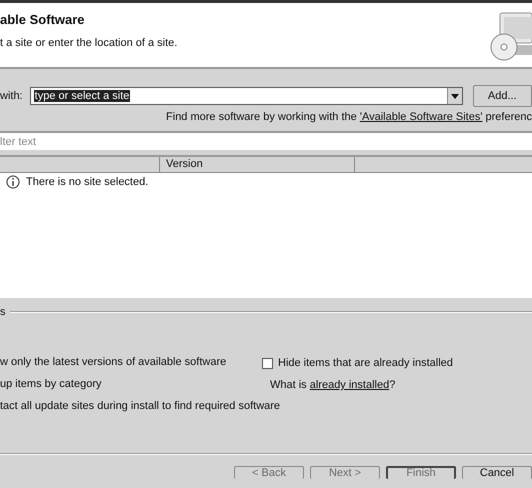 The height and width of the screenshot is (488, 532). What do you see at coordinates (113, 363) in the screenshot?
I see `option-label: w only the latest versions of available software` at bounding box center [113, 363].